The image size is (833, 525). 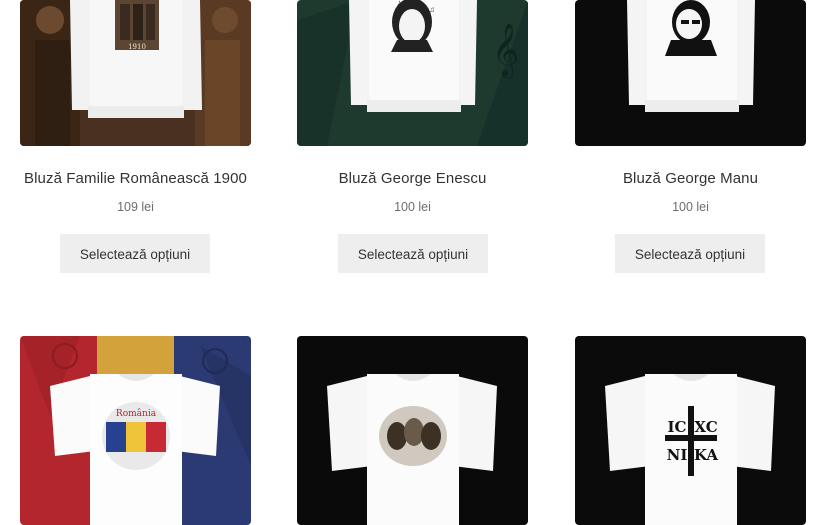 I want to click on product-image-icxc: IC XC NI KA, so click(x=690, y=430).